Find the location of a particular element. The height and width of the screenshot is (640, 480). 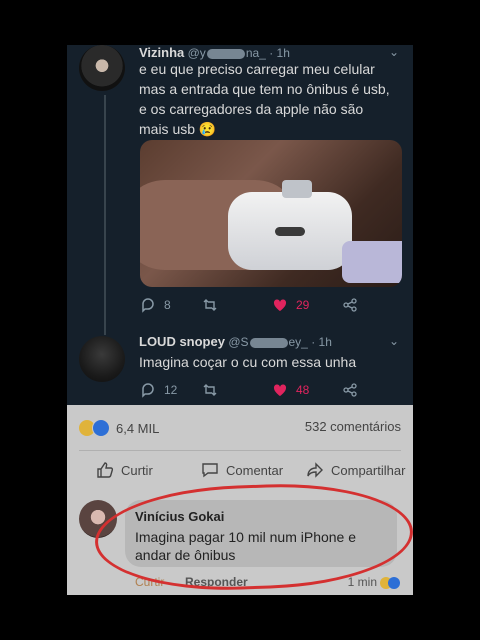

reply-button: 12 is located at coordinates (158, 390).